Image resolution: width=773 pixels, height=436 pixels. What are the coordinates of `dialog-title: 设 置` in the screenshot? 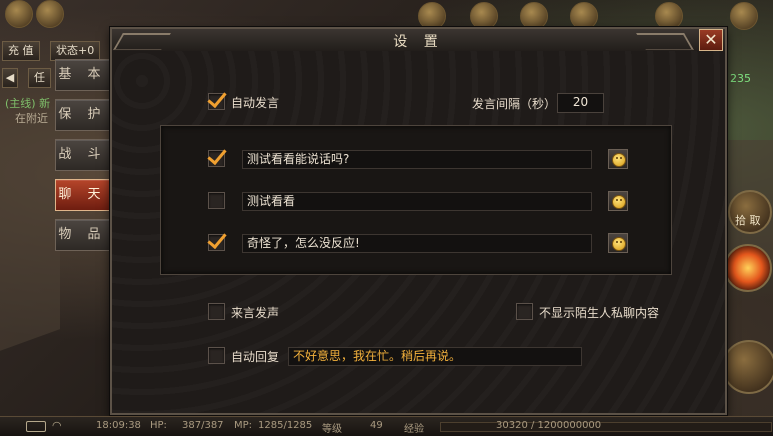 It's located at (418, 42).